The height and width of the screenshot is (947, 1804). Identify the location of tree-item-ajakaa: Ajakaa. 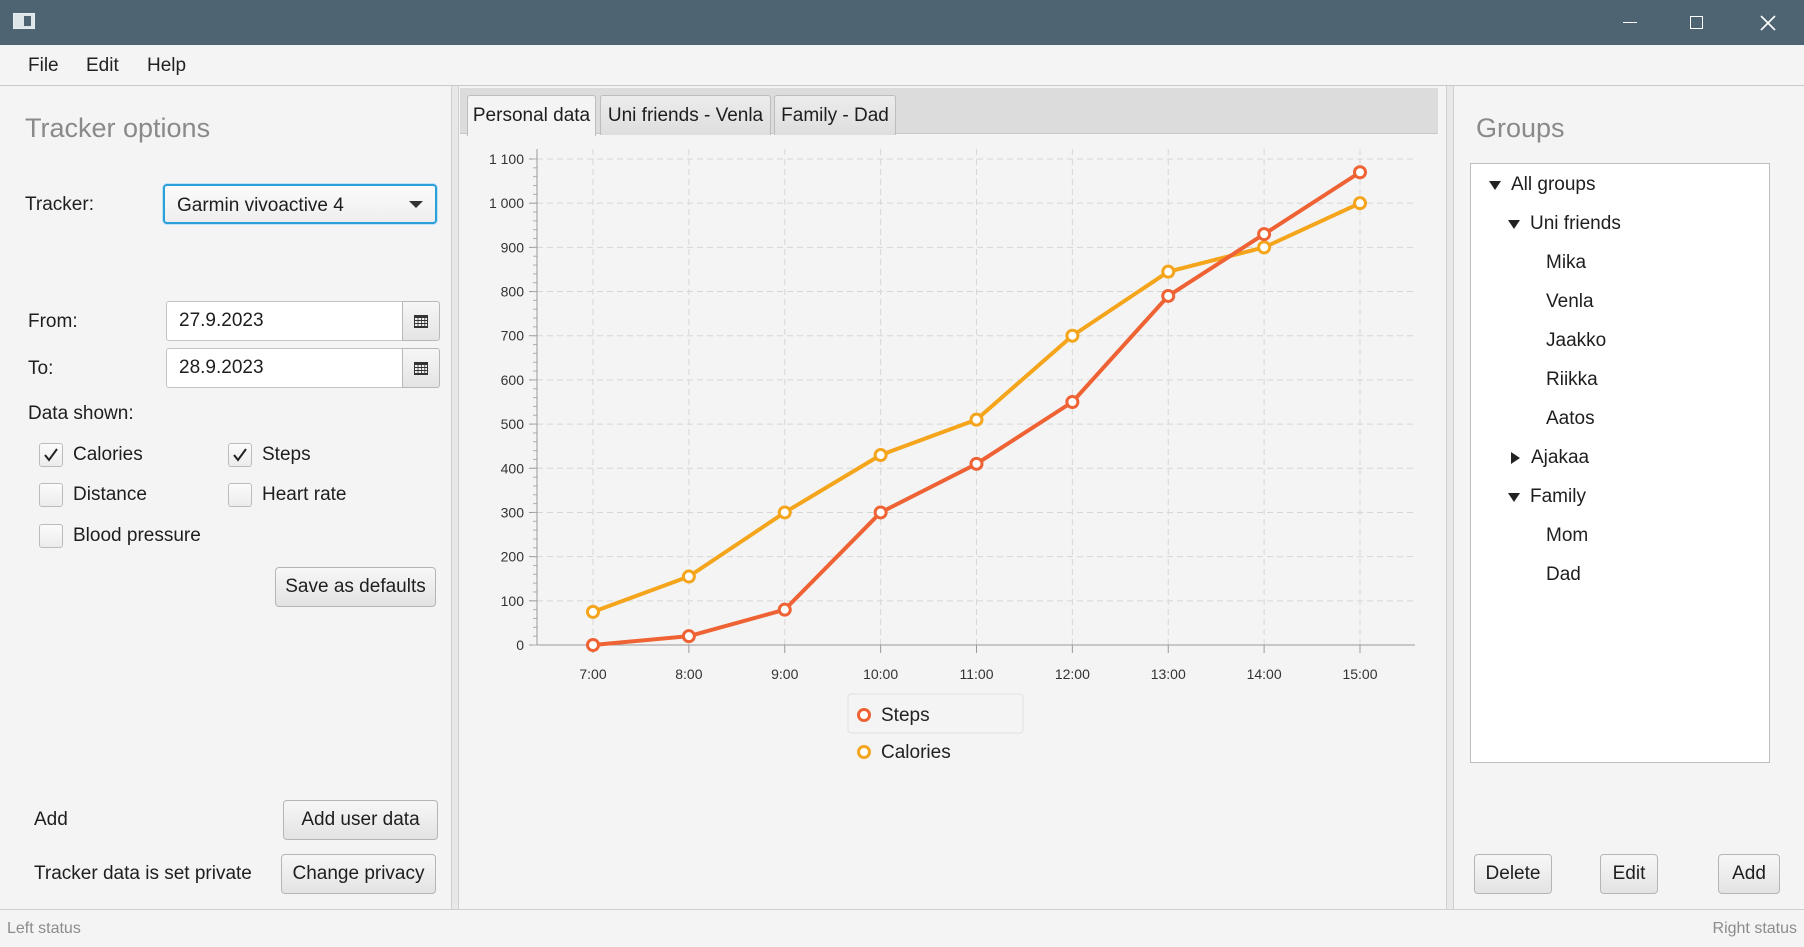
(1550, 458).